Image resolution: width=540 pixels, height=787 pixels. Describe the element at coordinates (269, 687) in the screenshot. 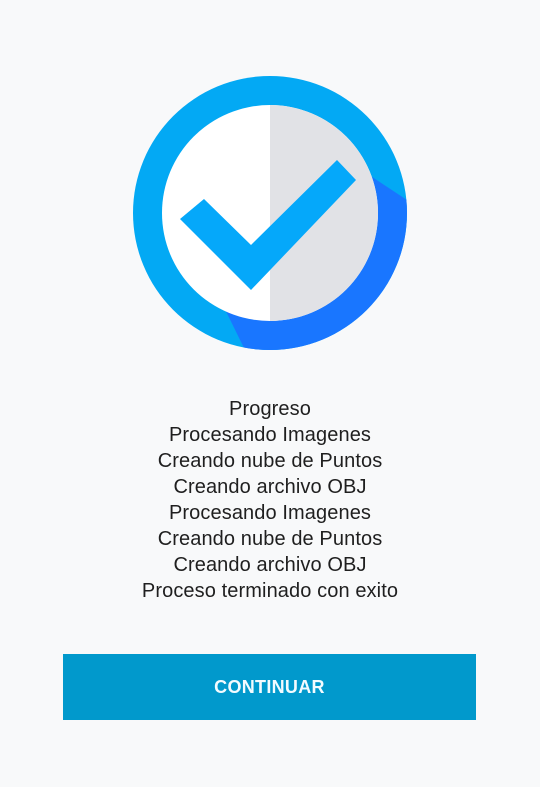

I see `continue-button: CONTINUAR` at that location.